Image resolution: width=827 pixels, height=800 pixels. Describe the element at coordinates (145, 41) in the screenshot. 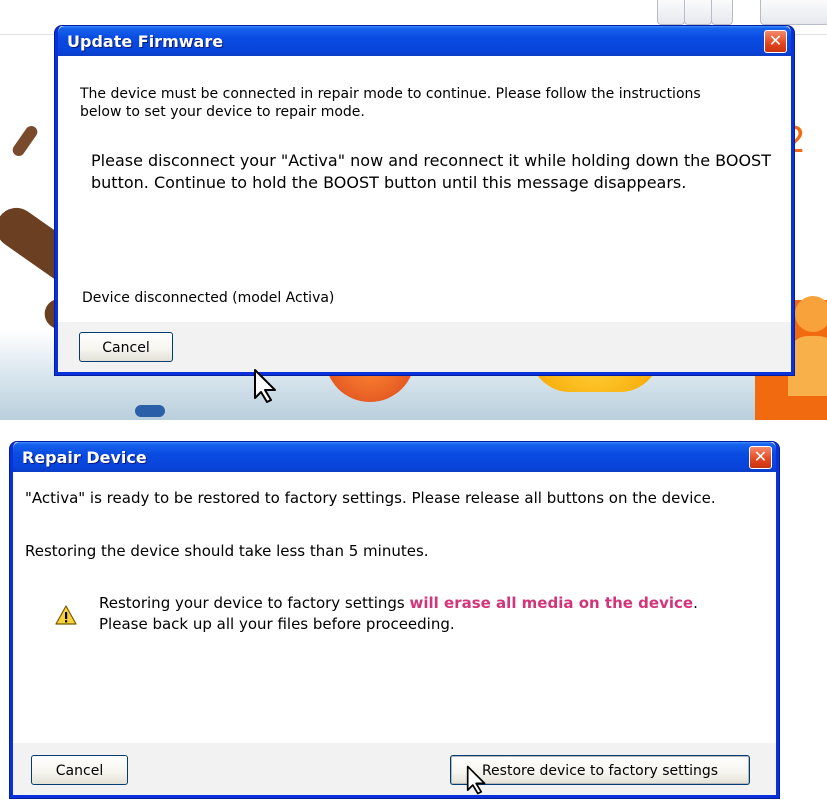

I see `dialog-title: Update Firmware` at that location.